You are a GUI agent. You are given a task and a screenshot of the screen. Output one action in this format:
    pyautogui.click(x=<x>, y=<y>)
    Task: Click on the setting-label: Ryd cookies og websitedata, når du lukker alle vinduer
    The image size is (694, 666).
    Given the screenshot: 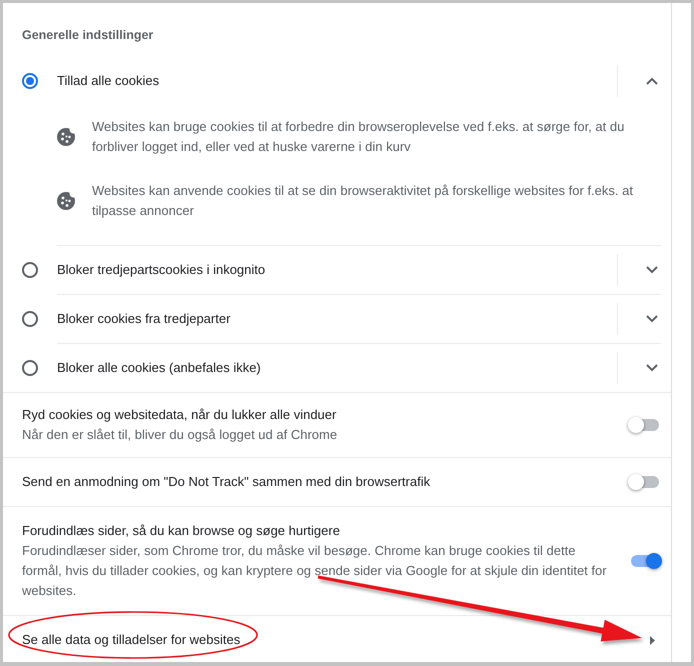 What is the action you would take?
    pyautogui.click(x=180, y=415)
    